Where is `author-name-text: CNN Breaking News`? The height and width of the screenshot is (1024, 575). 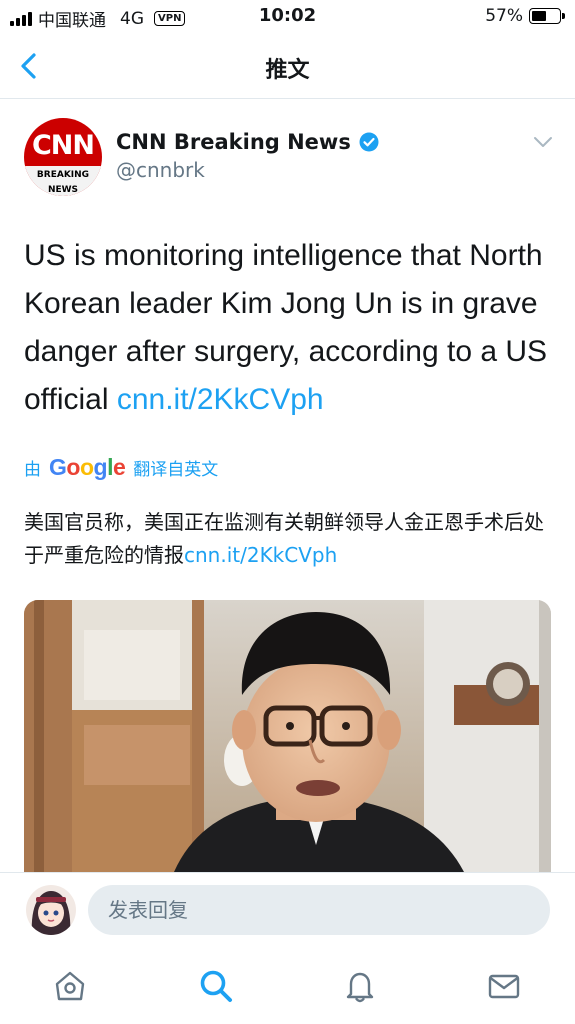
author-name-text: CNN Breaking News is located at coordinates (233, 142).